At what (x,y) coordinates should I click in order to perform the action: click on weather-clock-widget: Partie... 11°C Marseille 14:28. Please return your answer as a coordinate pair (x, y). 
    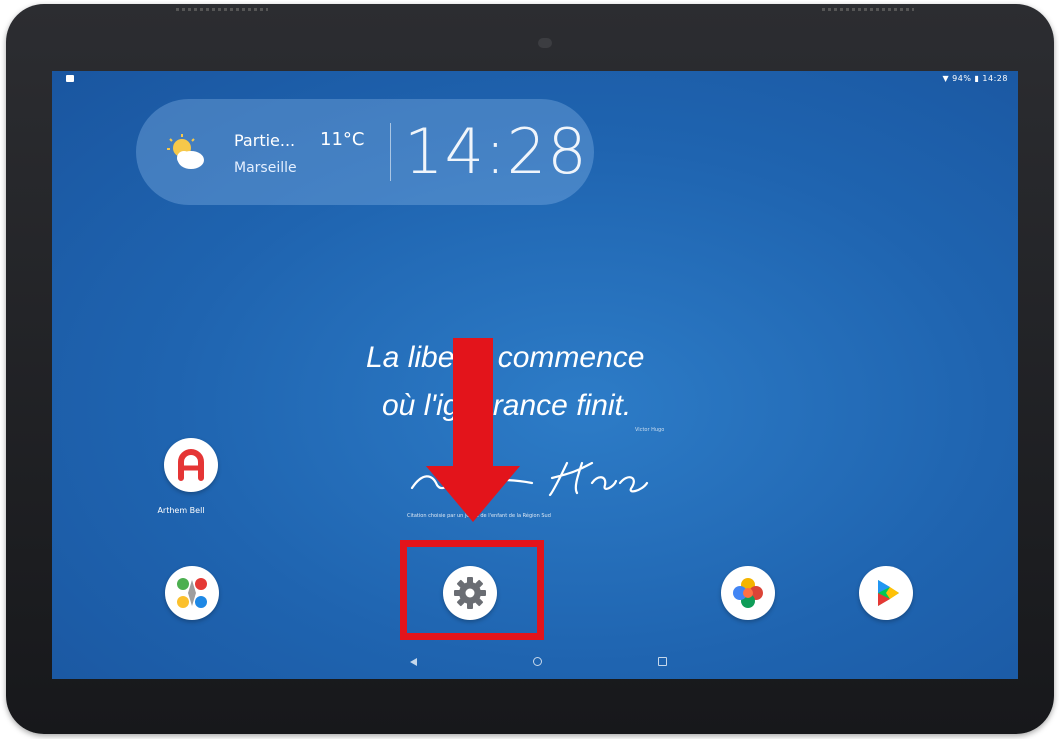
    Looking at the image, I should click on (365, 152).